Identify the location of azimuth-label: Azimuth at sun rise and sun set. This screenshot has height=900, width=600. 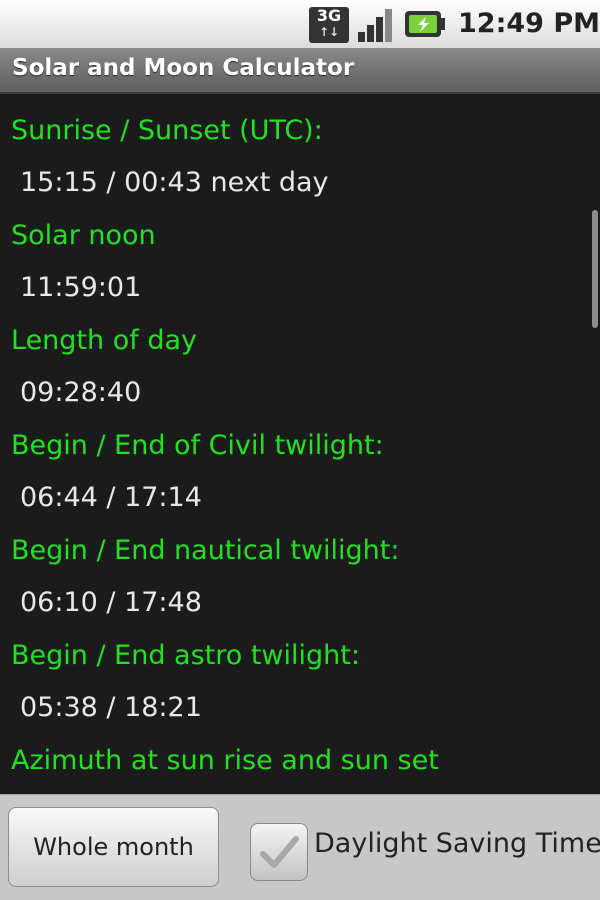
(225, 760).